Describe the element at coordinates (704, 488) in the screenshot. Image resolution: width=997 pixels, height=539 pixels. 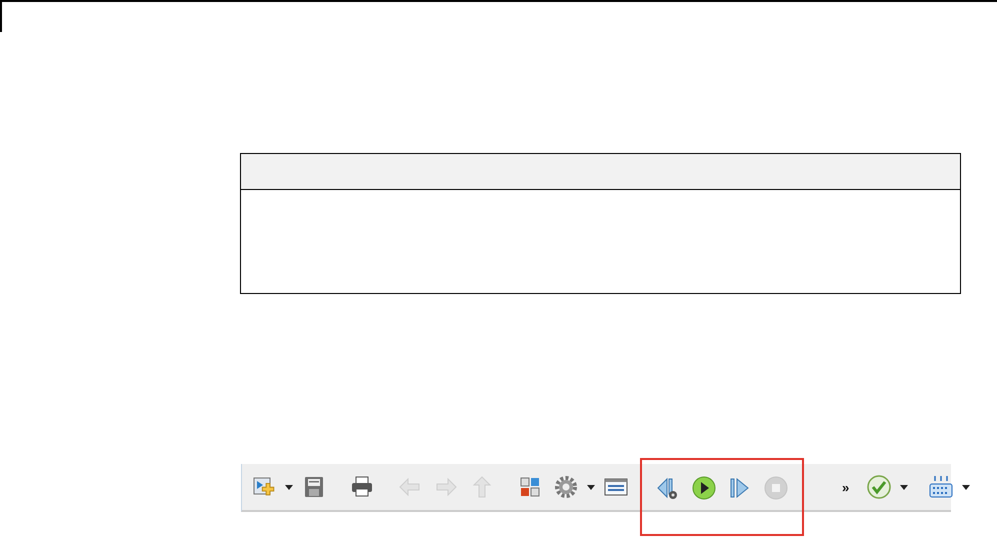
I see `play-icon` at that location.